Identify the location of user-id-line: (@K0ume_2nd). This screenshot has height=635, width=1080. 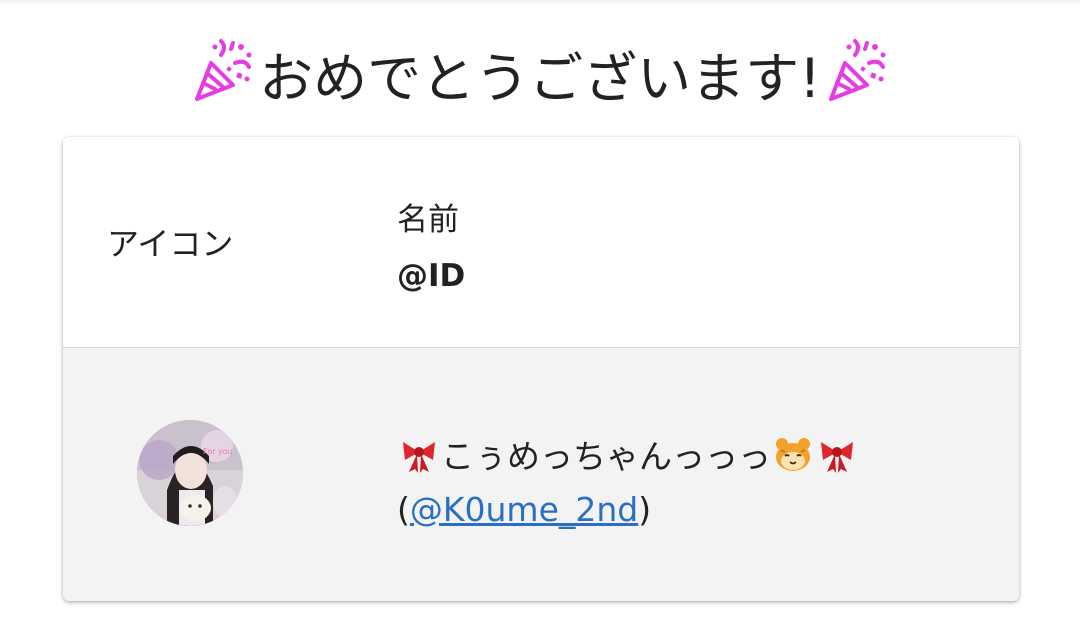
(524, 509).